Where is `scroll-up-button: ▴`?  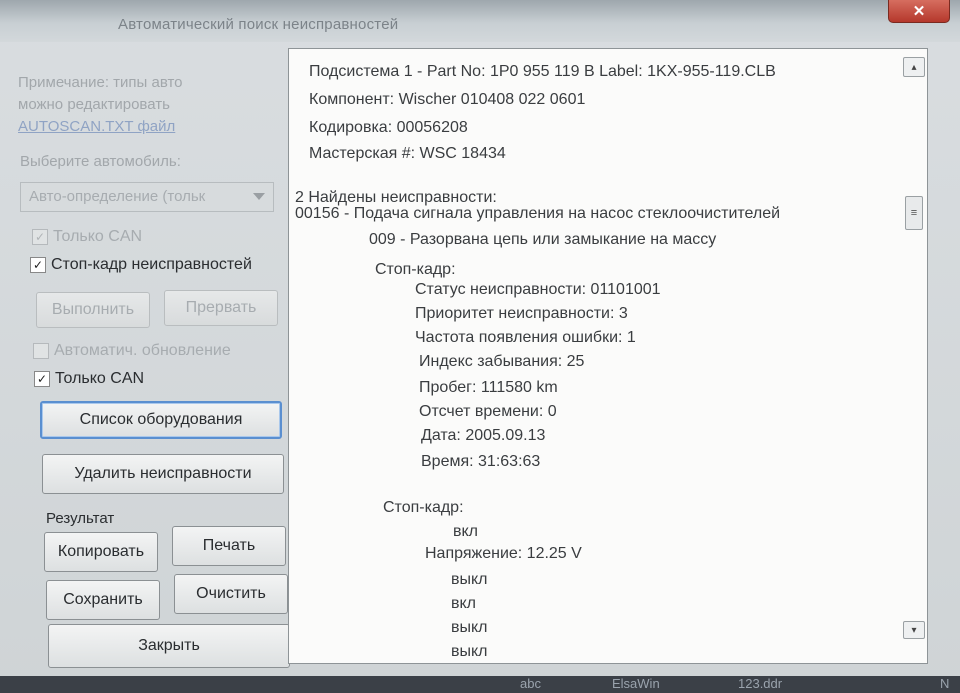
scroll-up-button: ▴ is located at coordinates (914, 67).